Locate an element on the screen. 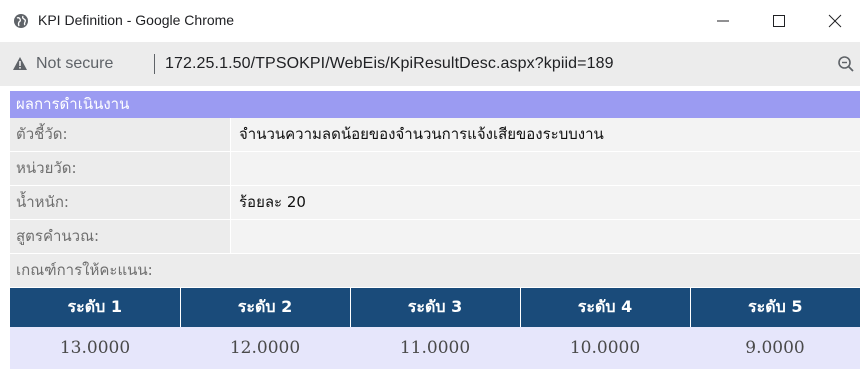  maximize-icon is located at coordinates (779, 21).